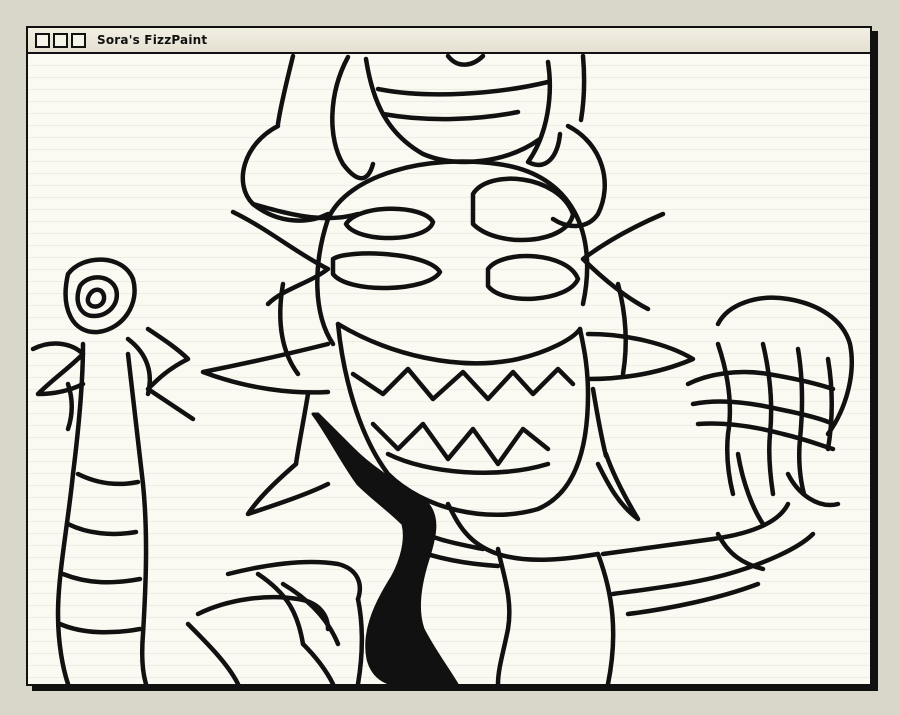 This screenshot has height=715, width=900. Describe the element at coordinates (152, 40) in the screenshot. I see `window-title: Sora's FizzPaint` at that location.